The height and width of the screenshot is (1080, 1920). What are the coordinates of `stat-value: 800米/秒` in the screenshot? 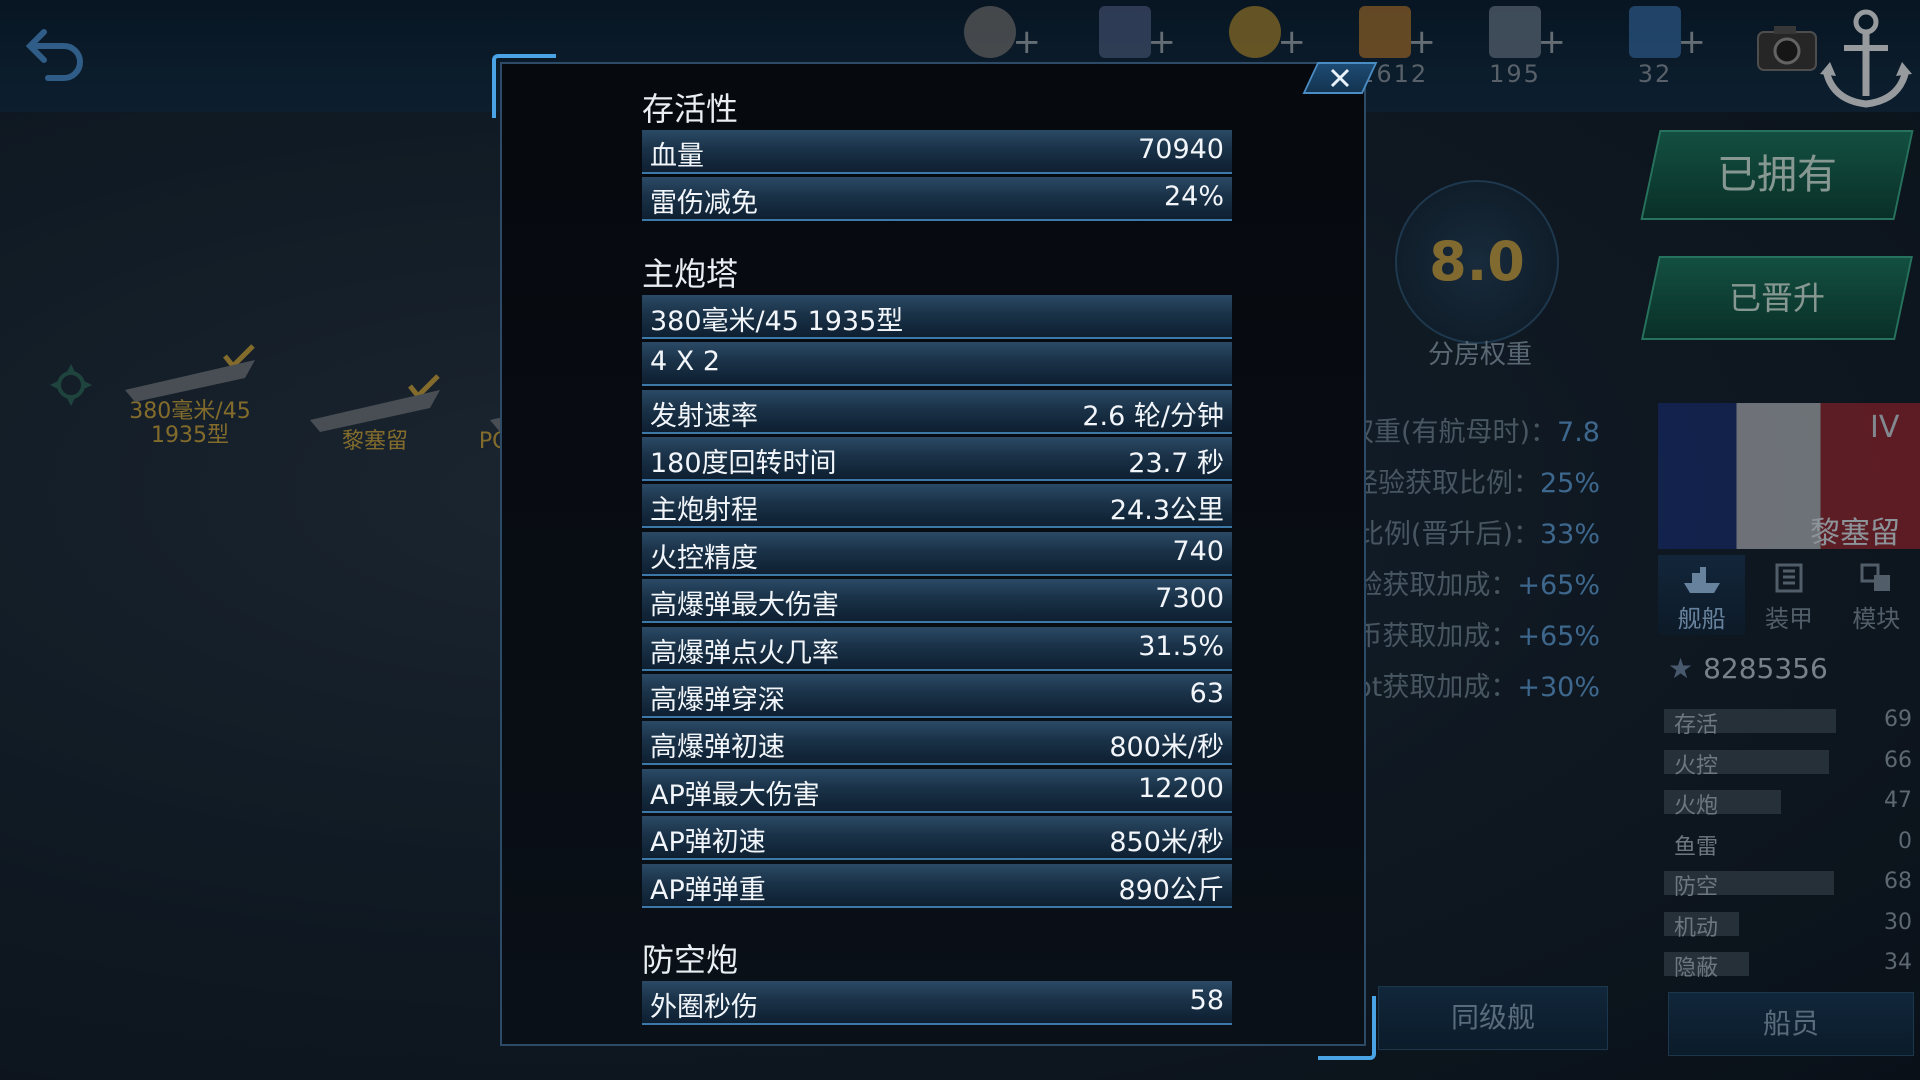 It's located at (1166, 748).